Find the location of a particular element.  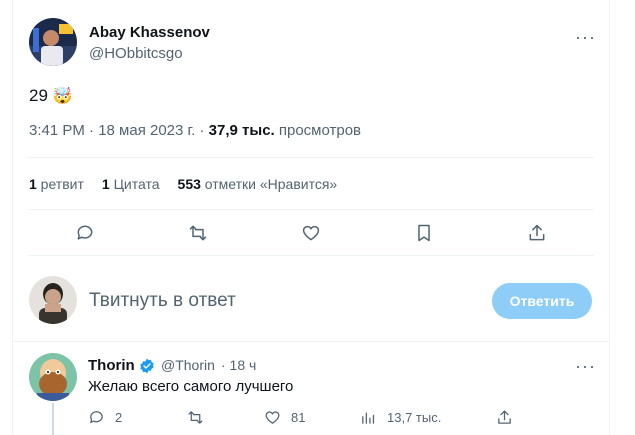

verified-badge-icon is located at coordinates (147, 366).